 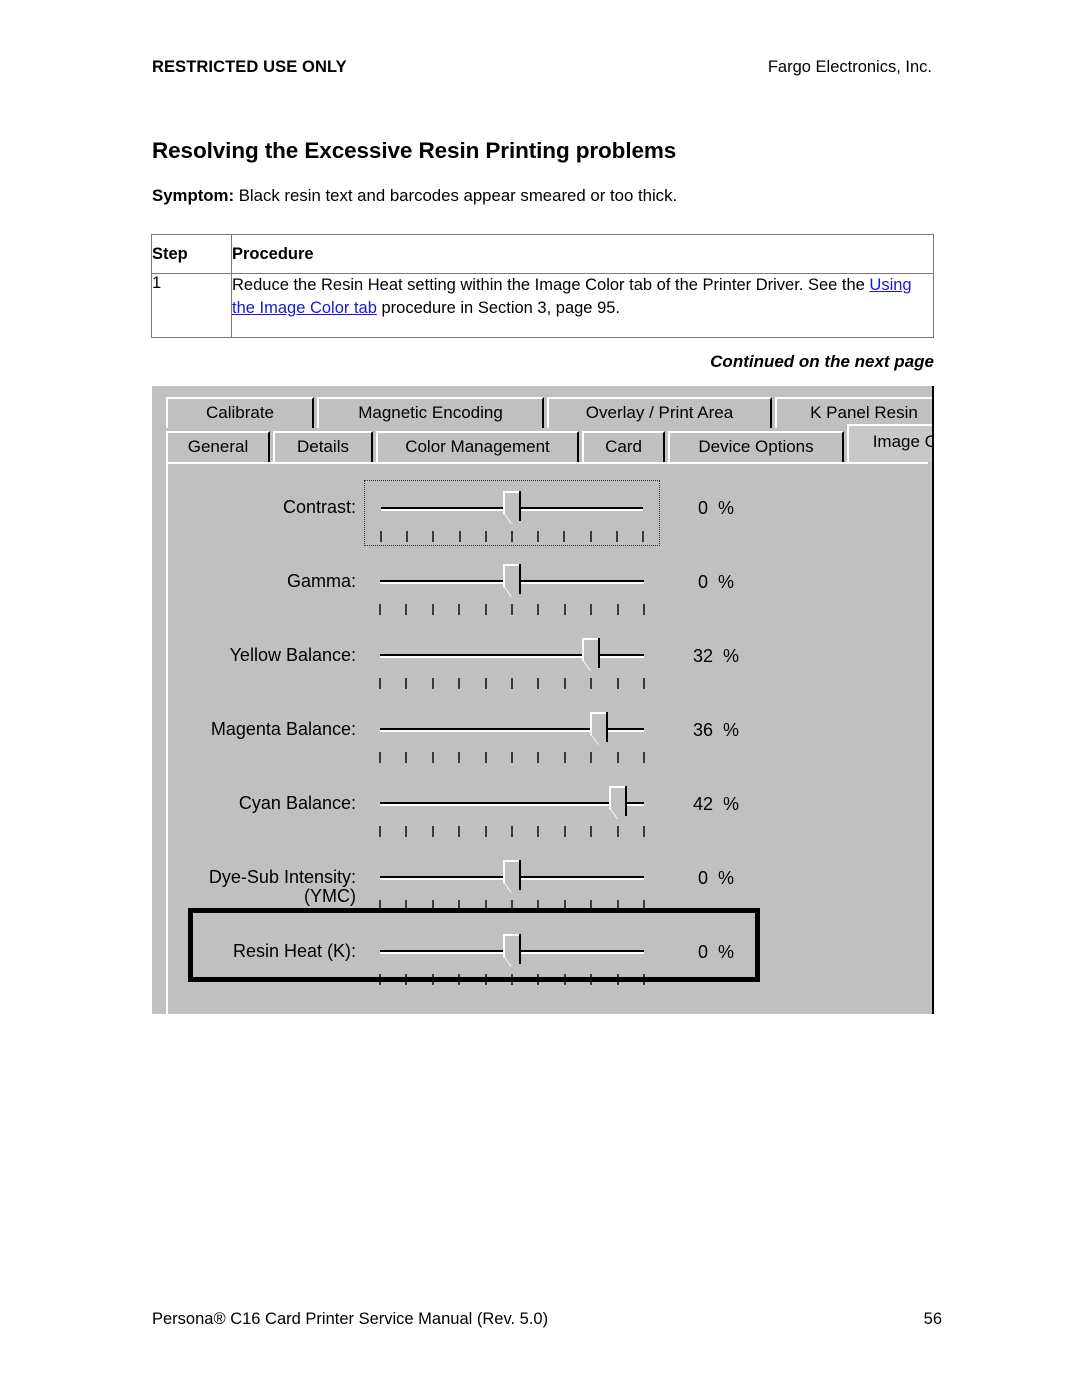 I want to click on table-header-row: Step Procedure, so click(x=542, y=254).